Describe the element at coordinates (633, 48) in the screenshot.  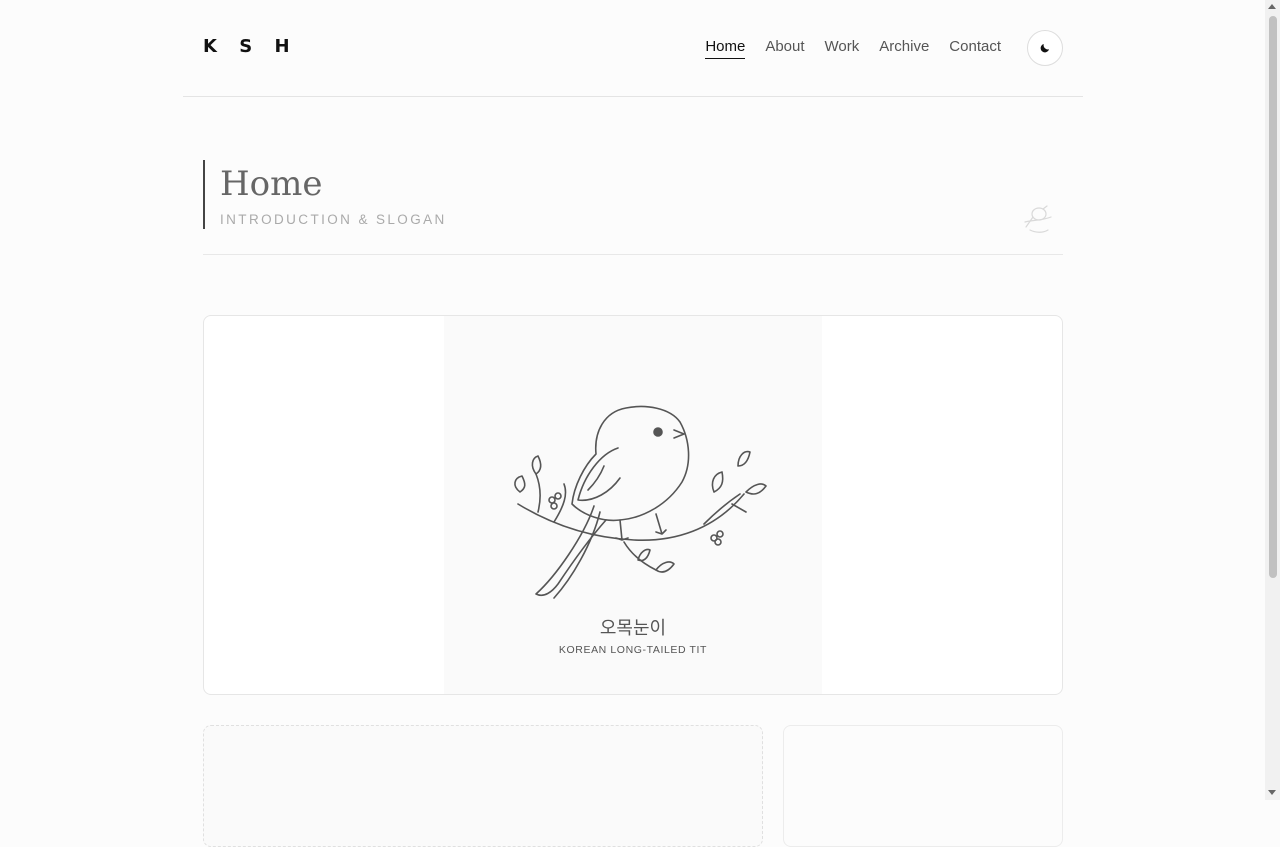
I see `site-header: K S H Home About Work Archive Contact` at that location.